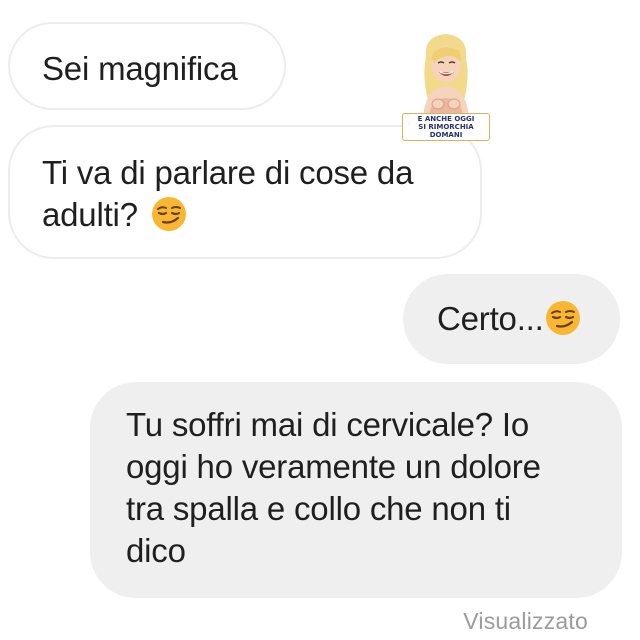 This screenshot has width=640, height=640. Describe the element at coordinates (228, 172) in the screenshot. I see `message-text: Ti va di parlare di cose da` at that location.